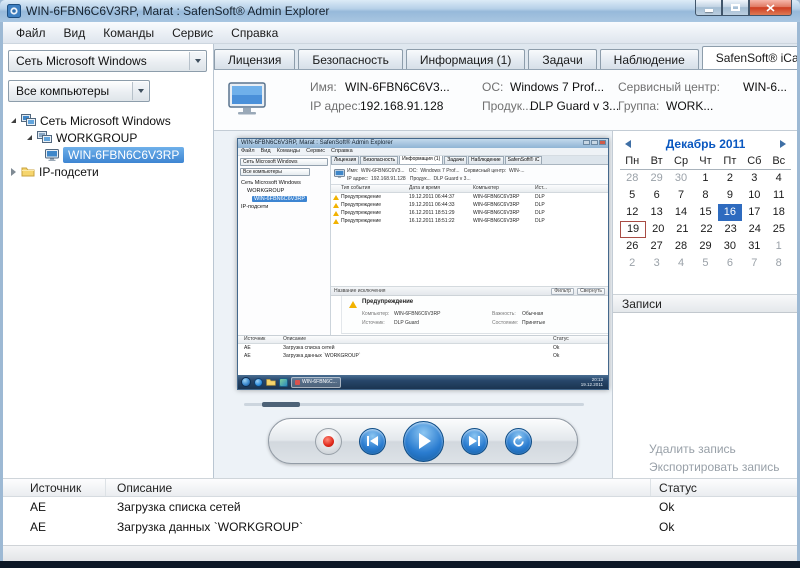  I want to click on calendar-day: 18, so click(779, 212).